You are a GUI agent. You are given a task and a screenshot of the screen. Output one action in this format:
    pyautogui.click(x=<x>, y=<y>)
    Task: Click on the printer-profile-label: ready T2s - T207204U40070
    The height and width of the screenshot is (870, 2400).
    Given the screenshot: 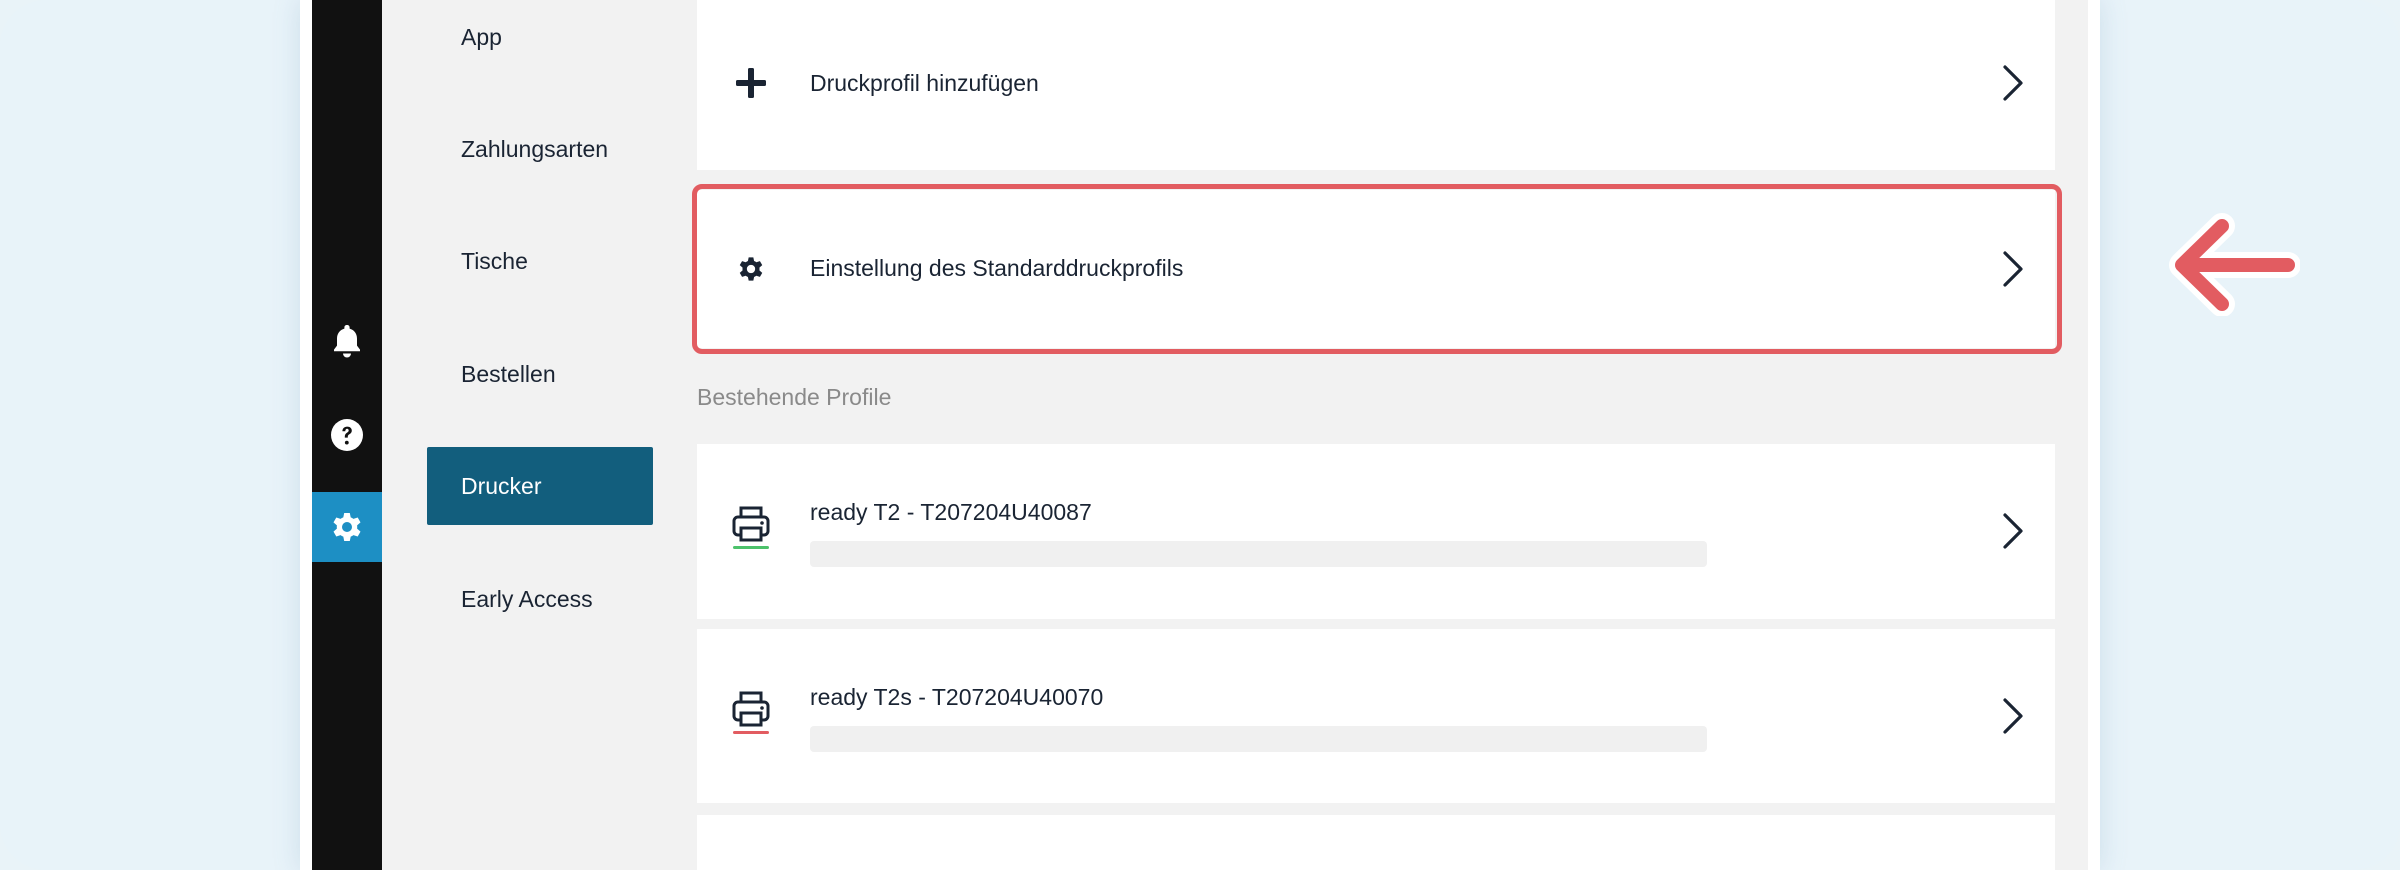 What is the action you would take?
    pyautogui.click(x=957, y=697)
    